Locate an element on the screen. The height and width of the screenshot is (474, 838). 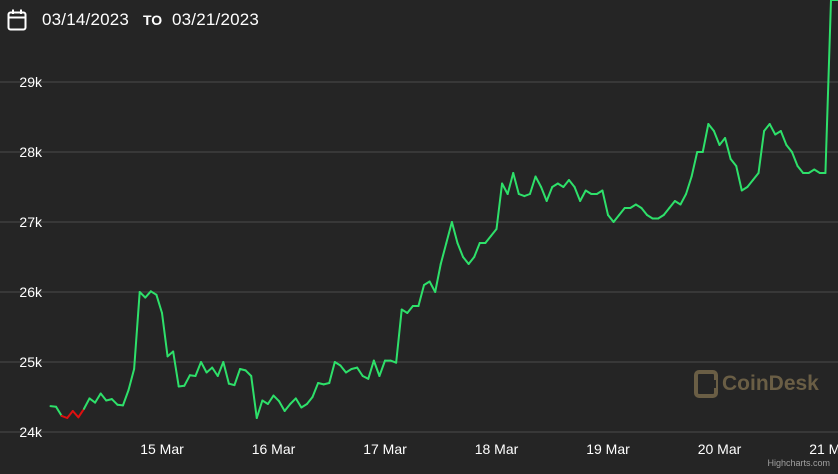
calendar-icon is located at coordinates (17, 20).